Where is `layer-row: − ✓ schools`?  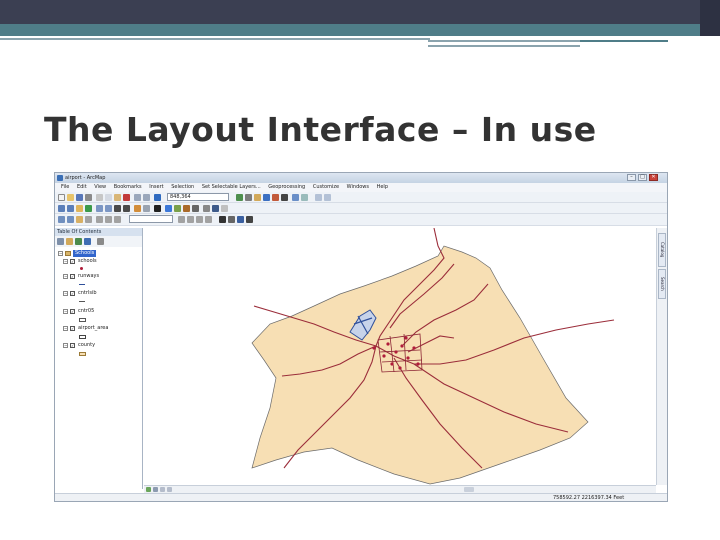
layer-row: − ✓ schools is located at coordinates (98, 261).